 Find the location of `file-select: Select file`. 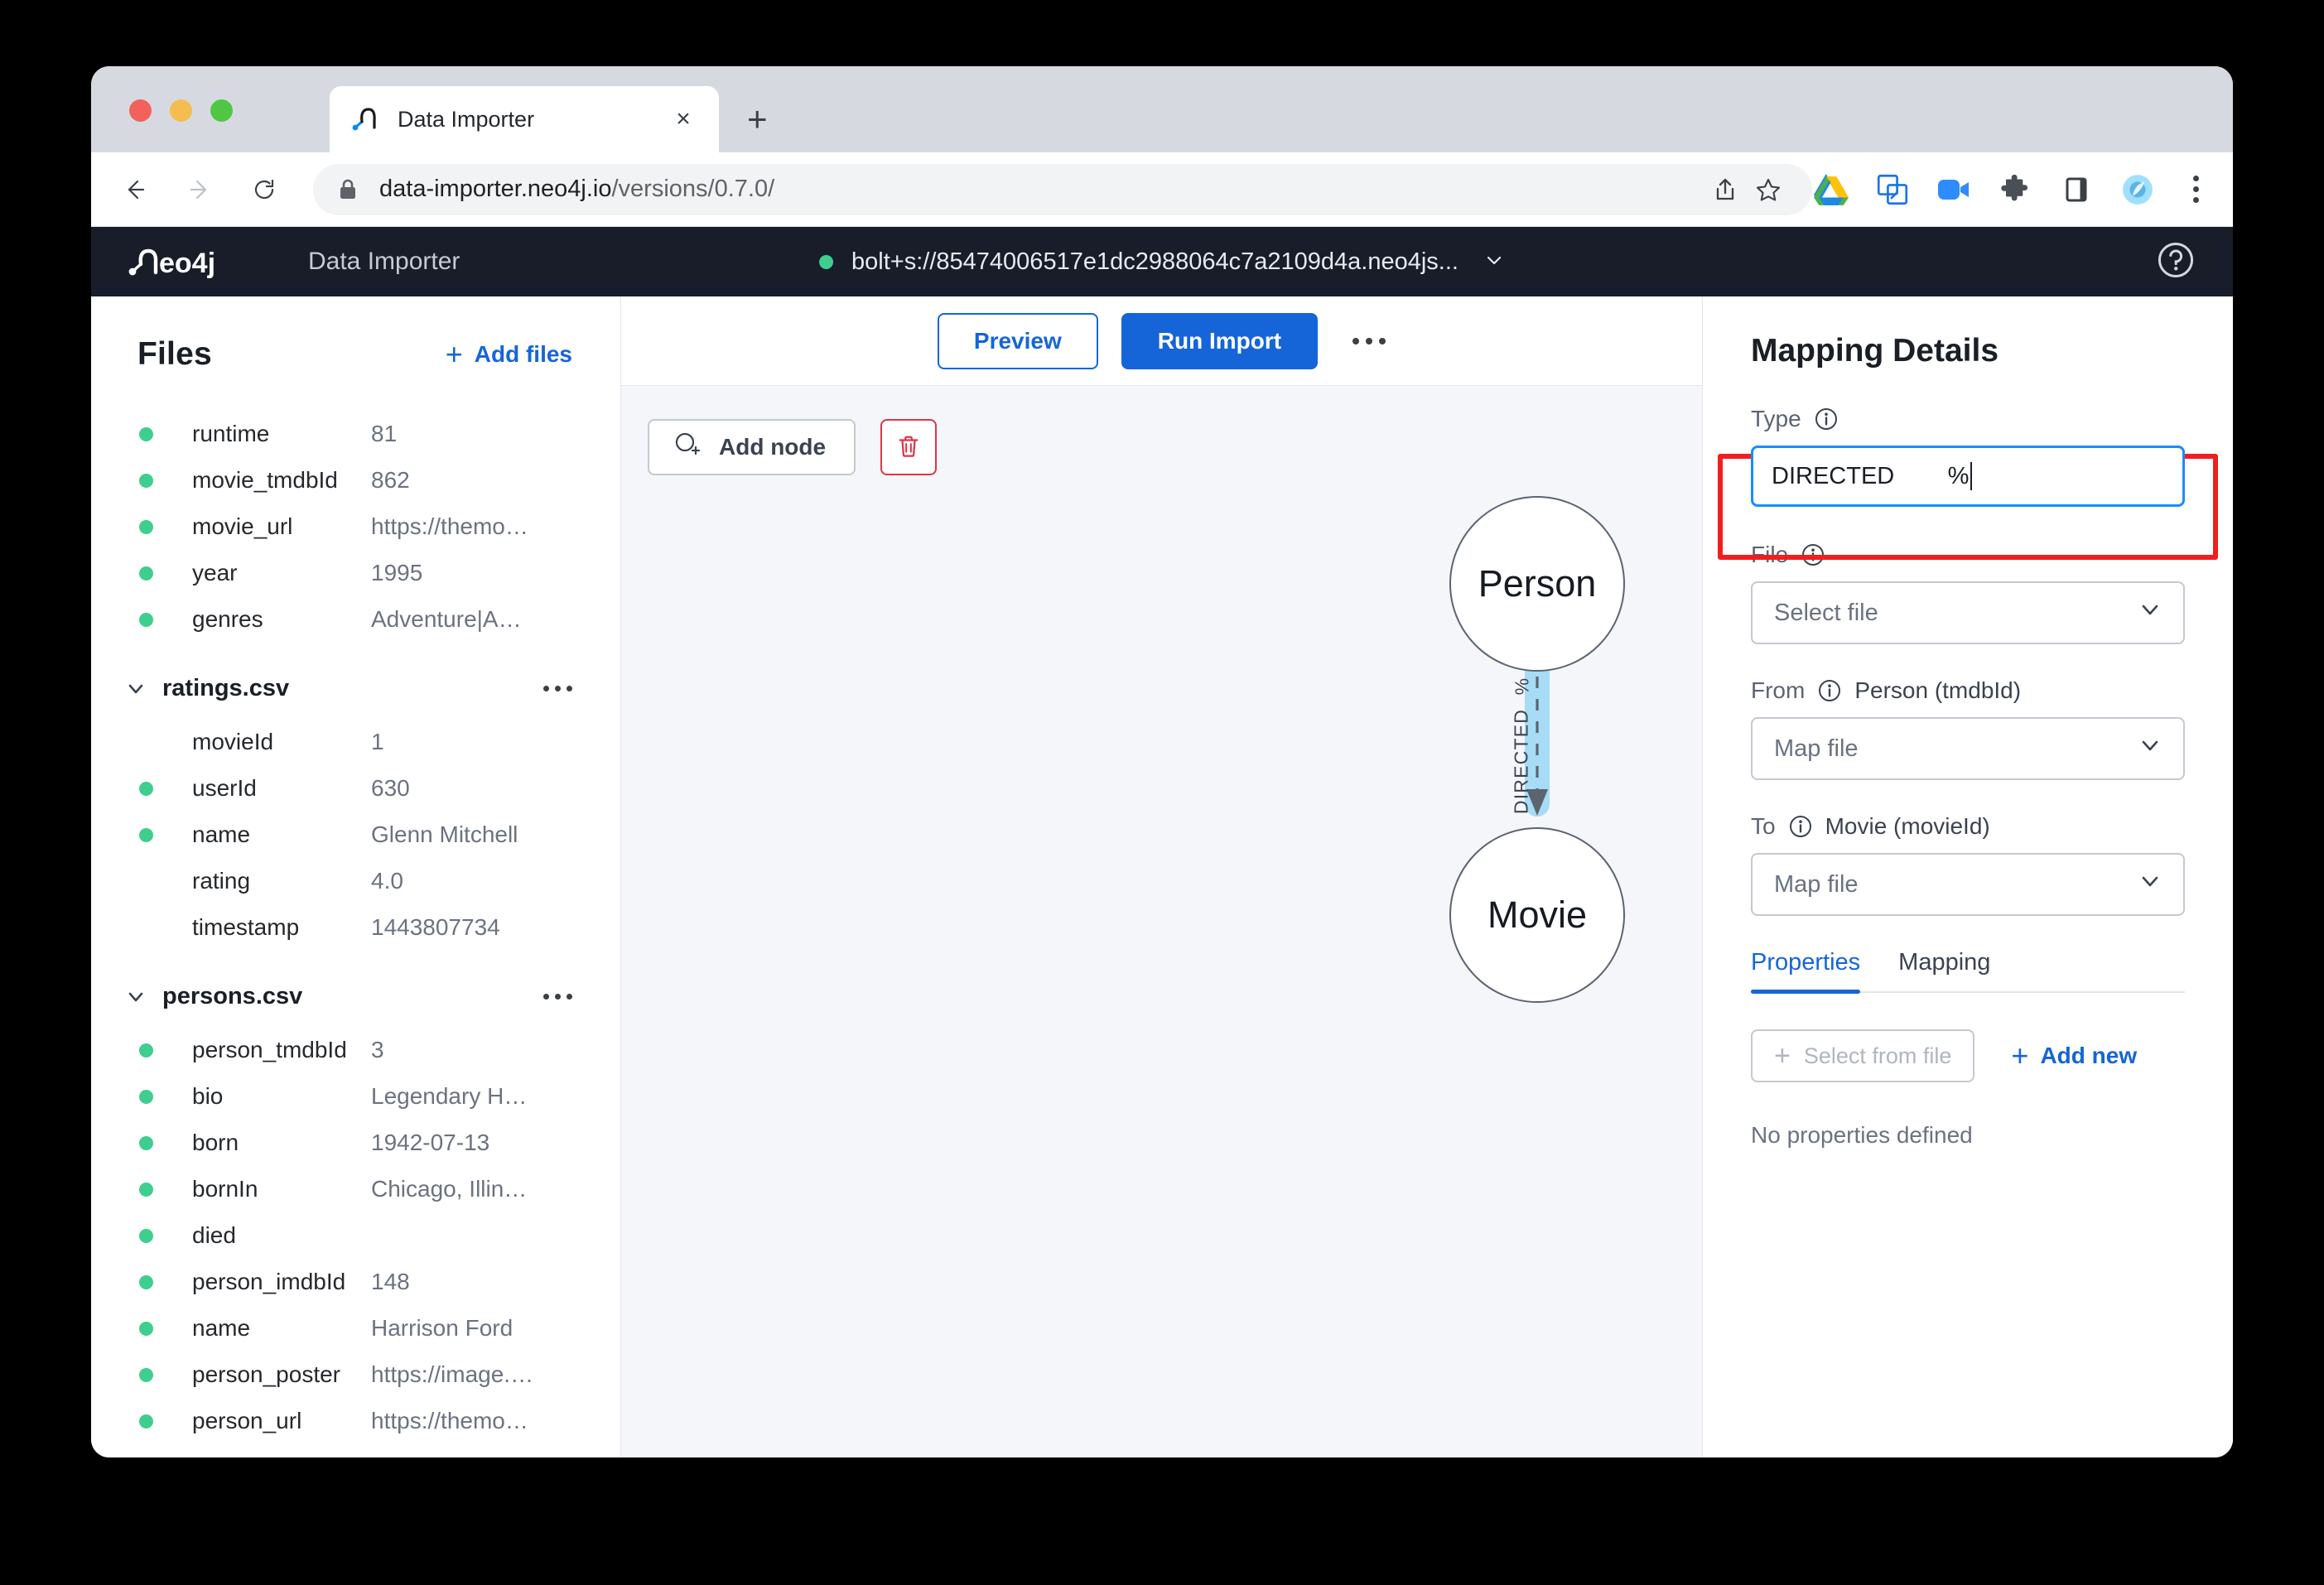

file-select: Select file is located at coordinates (1968, 612).